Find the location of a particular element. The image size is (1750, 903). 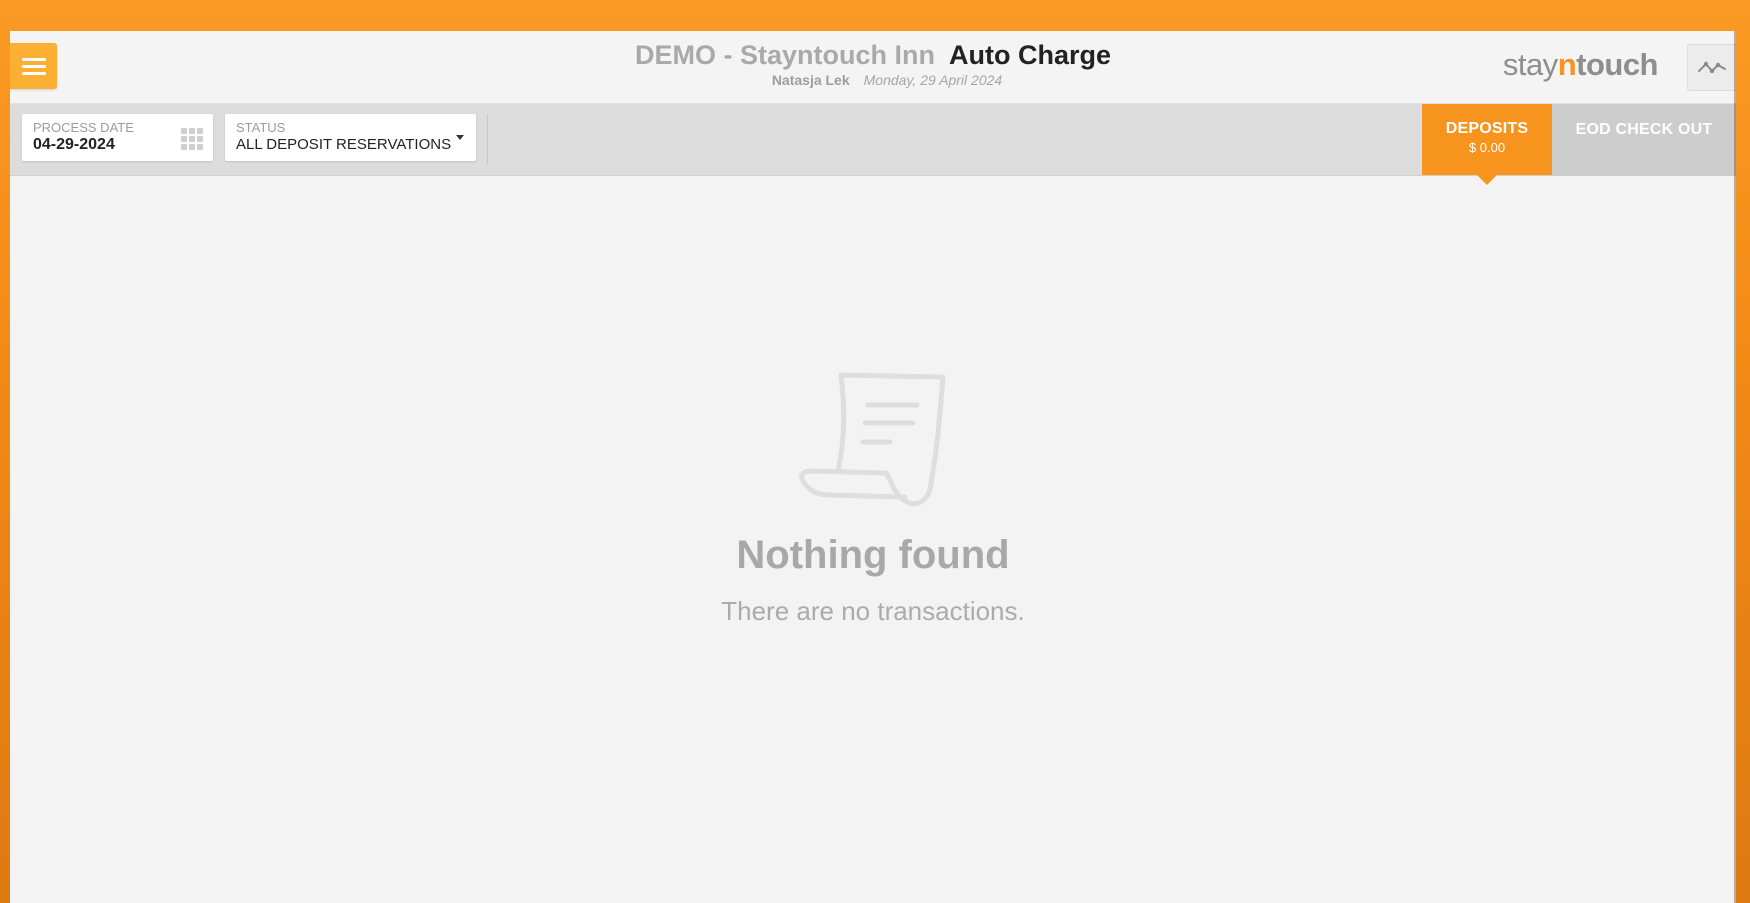

title-line: DEMO - Stayntouch Inn Auto Charge is located at coordinates (873, 55).